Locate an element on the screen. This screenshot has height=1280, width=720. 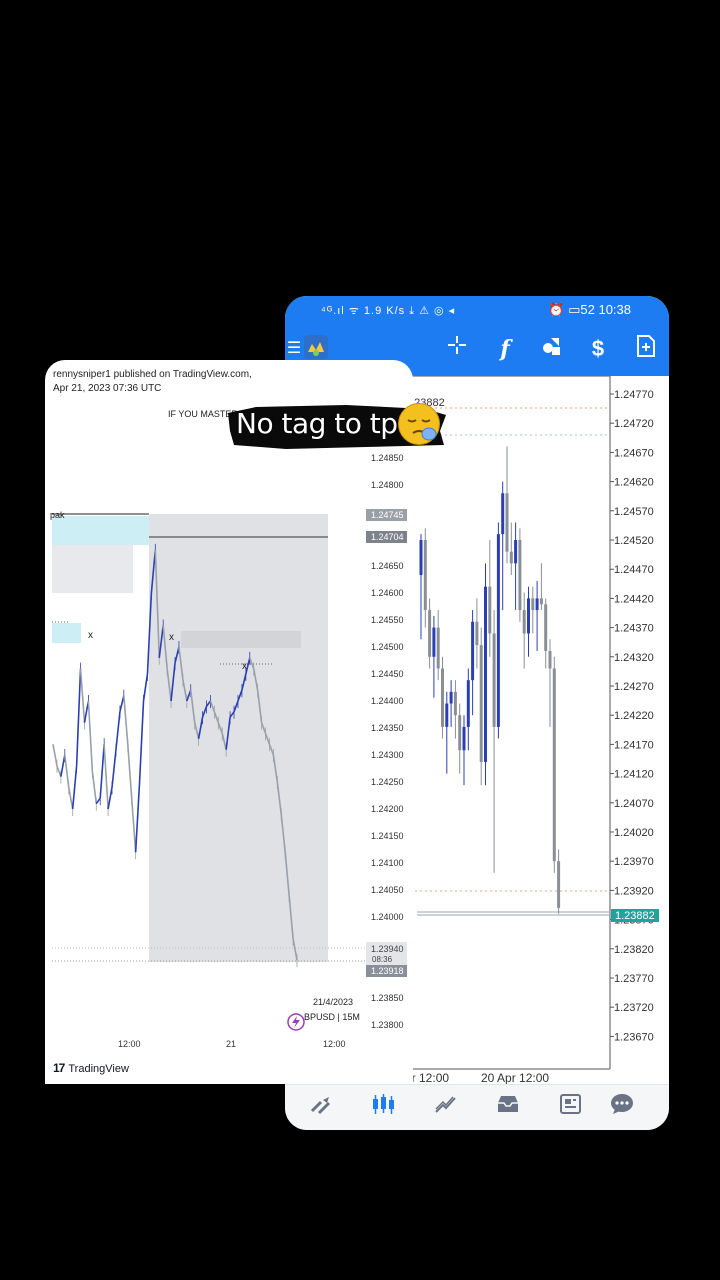
tv-left-label: pak is located at coordinates (57, 515).